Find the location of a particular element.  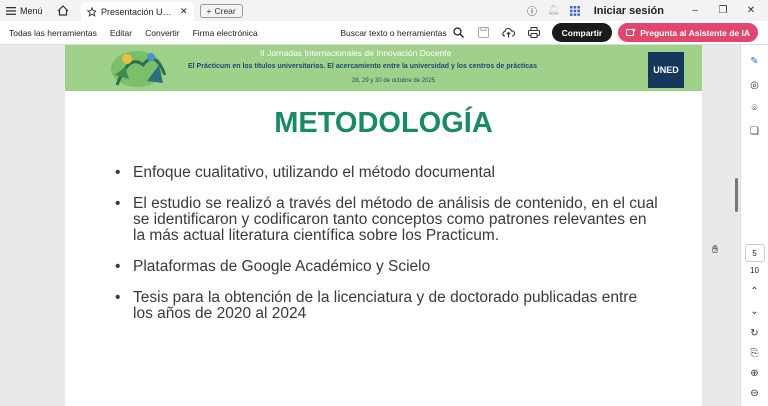

current-page-field: 5 is located at coordinates (754, 253).